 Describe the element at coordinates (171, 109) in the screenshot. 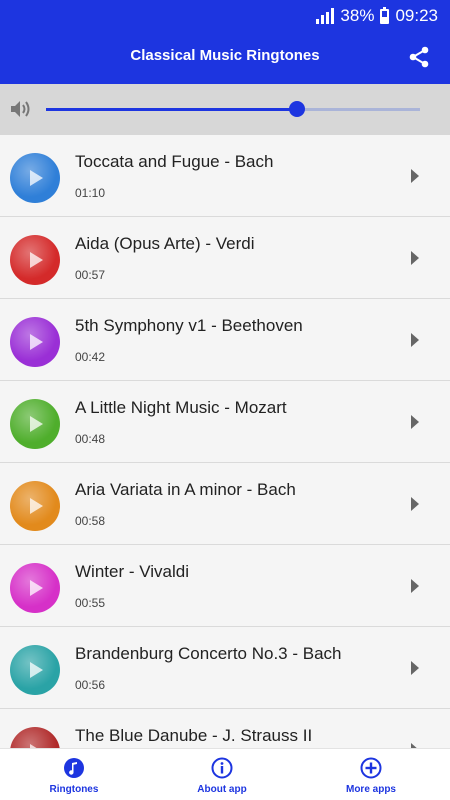

I see `volume-slider-fill` at that location.